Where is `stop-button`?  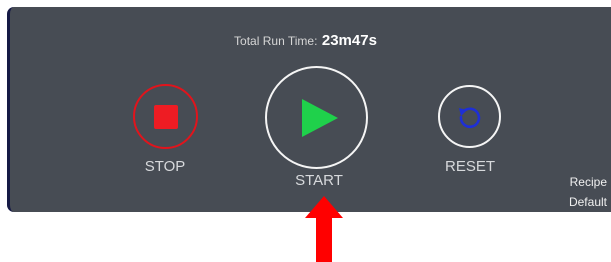
stop-button is located at coordinates (165, 116).